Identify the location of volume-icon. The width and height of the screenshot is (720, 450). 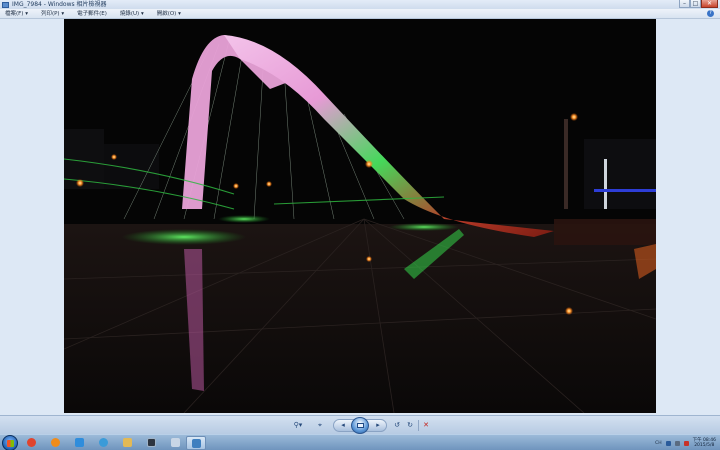
(677, 443).